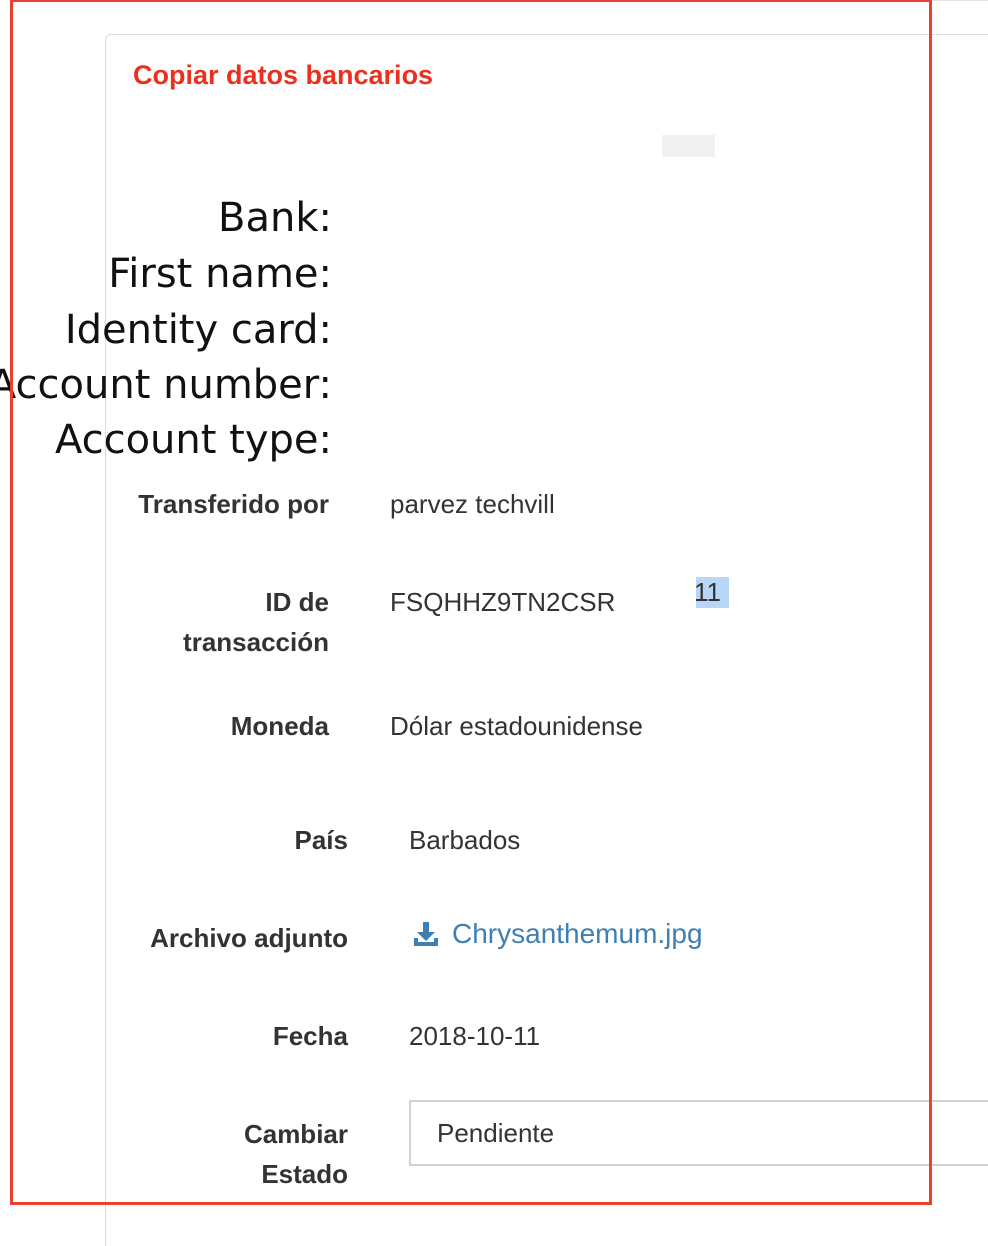 The image size is (988, 1246). Describe the element at coordinates (304, 1174) in the screenshot. I see `change-status-label-line2: Estado` at that location.